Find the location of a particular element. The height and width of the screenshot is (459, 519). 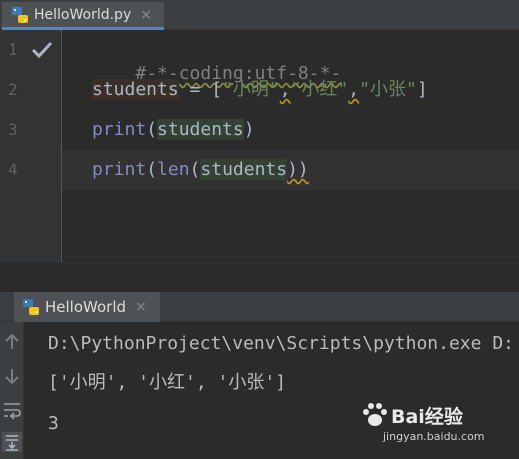

string-literal: "小张" is located at coordinates (388, 89).